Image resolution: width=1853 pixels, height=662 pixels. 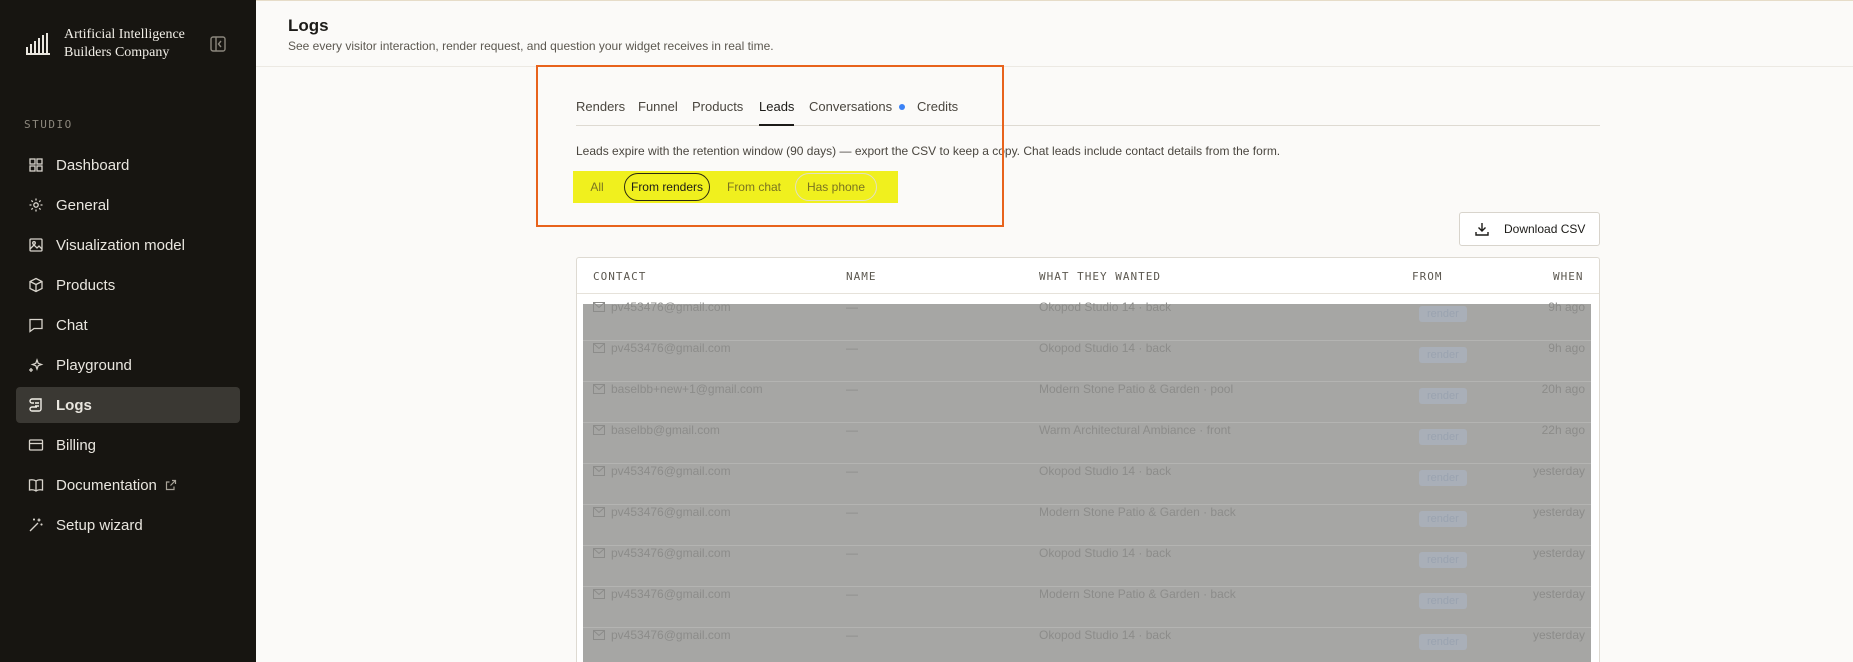 What do you see at coordinates (600, 112) in the screenshot?
I see `tab-renders: Renders` at bounding box center [600, 112].